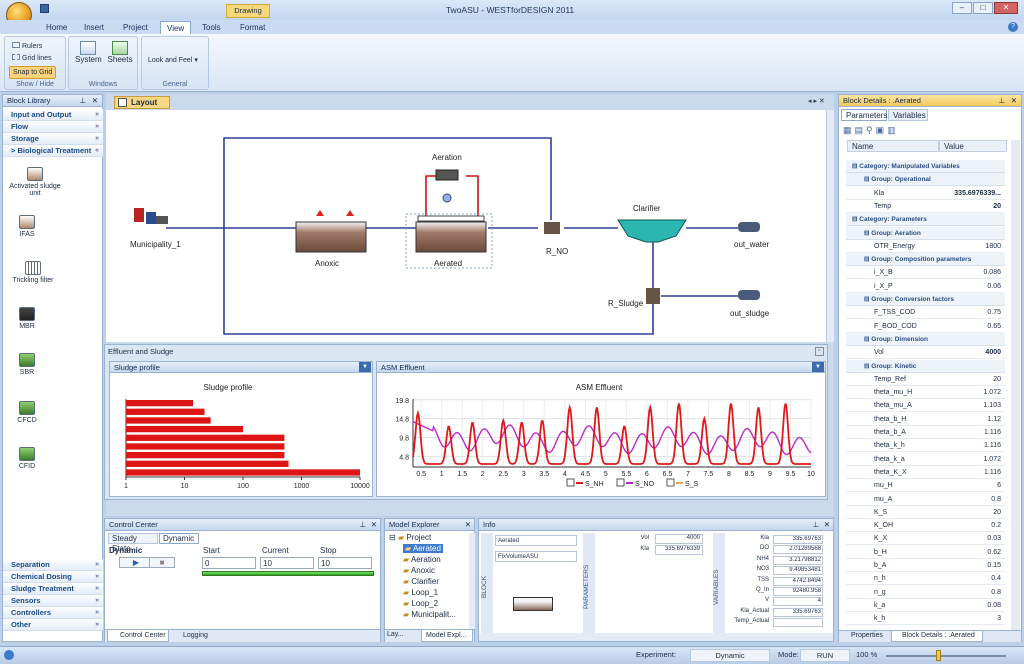  What do you see at coordinates (883, 131) in the screenshot?
I see `details-toolbar: ▦▤⚲▣▥` at bounding box center [883, 131].